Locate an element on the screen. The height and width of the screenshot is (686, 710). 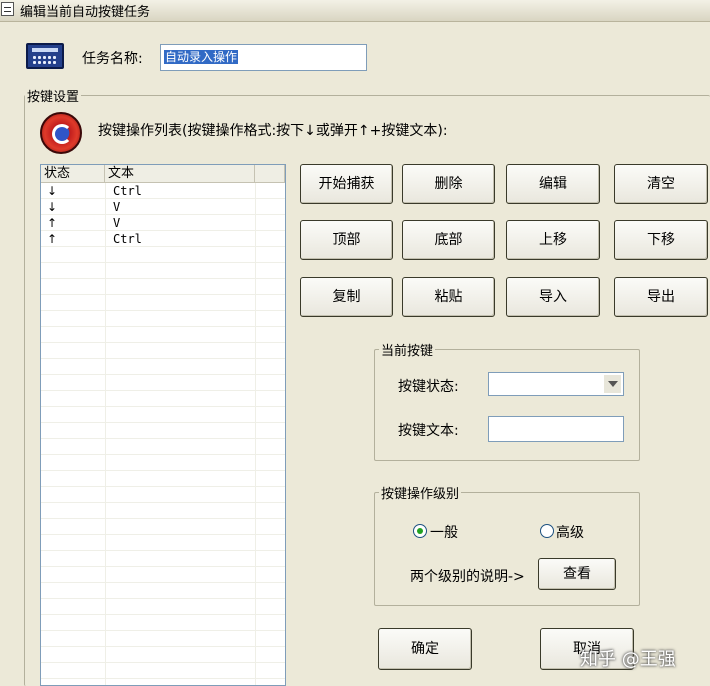
level-high-label: 高级 is located at coordinates (570, 532).